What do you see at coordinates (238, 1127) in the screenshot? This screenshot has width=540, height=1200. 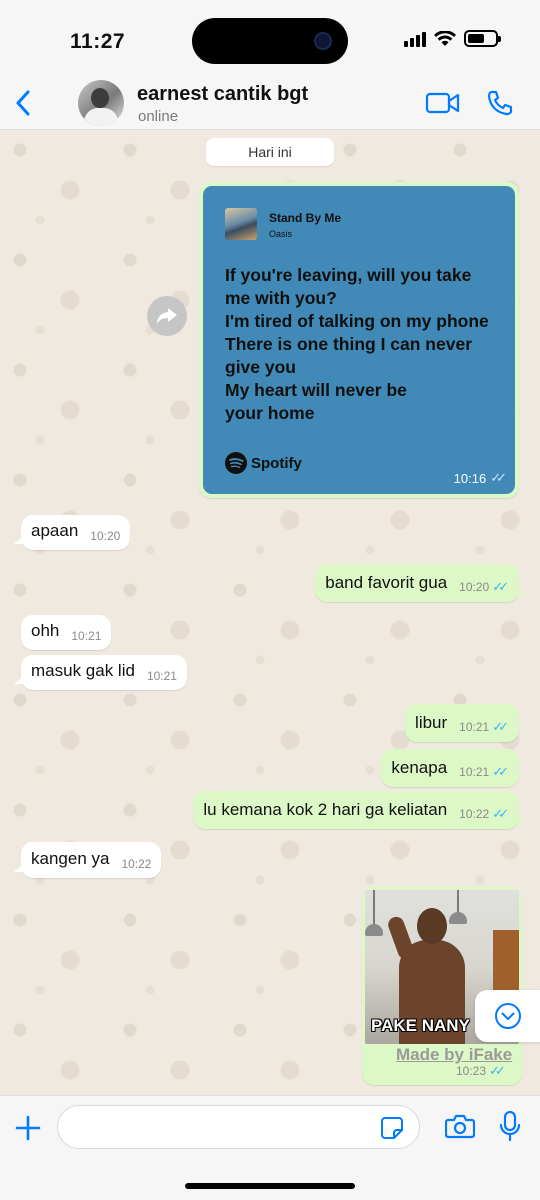 I see `message-input` at bounding box center [238, 1127].